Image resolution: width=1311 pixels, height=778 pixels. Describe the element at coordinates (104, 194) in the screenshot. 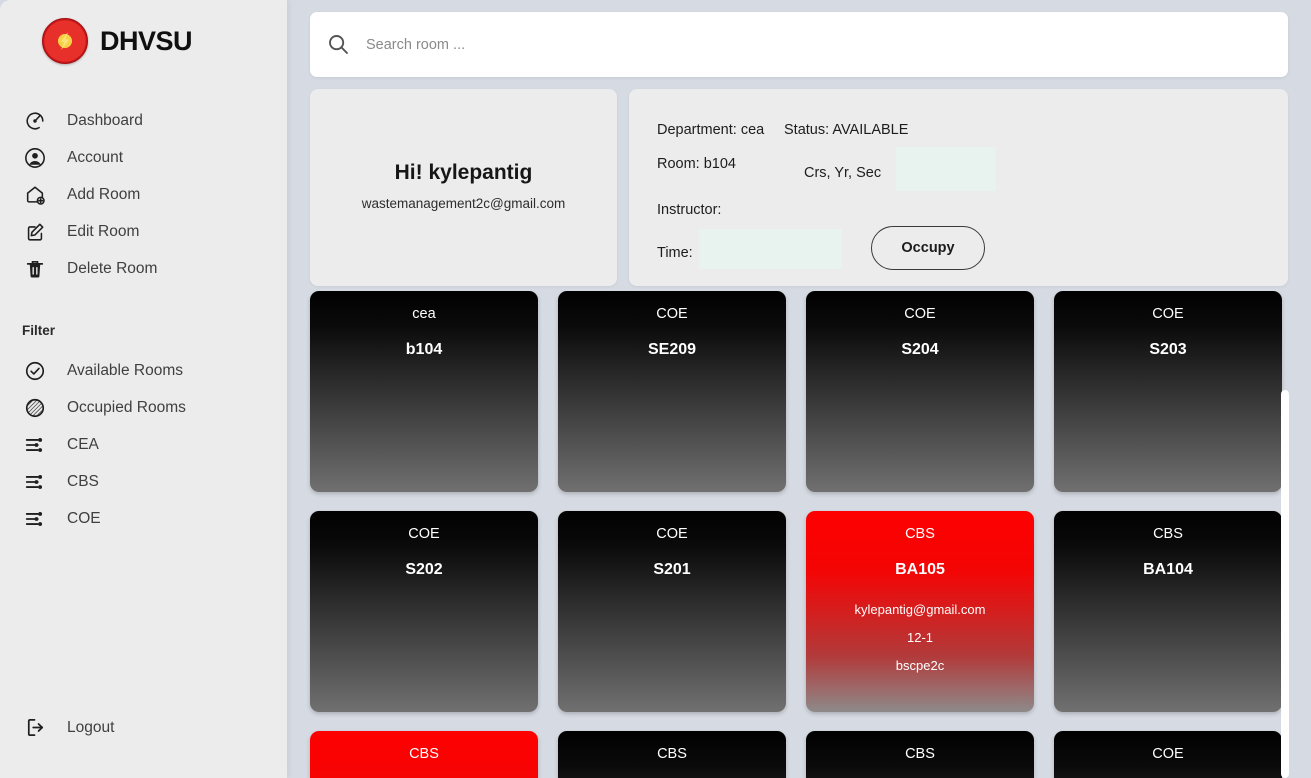

I see `sidebar-item-label: Add Room` at that location.